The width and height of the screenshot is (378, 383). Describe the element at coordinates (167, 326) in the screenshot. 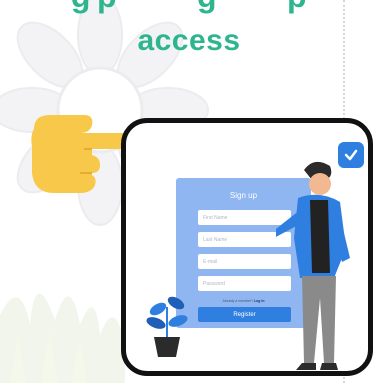

I see `potted-plant-illustration` at that location.